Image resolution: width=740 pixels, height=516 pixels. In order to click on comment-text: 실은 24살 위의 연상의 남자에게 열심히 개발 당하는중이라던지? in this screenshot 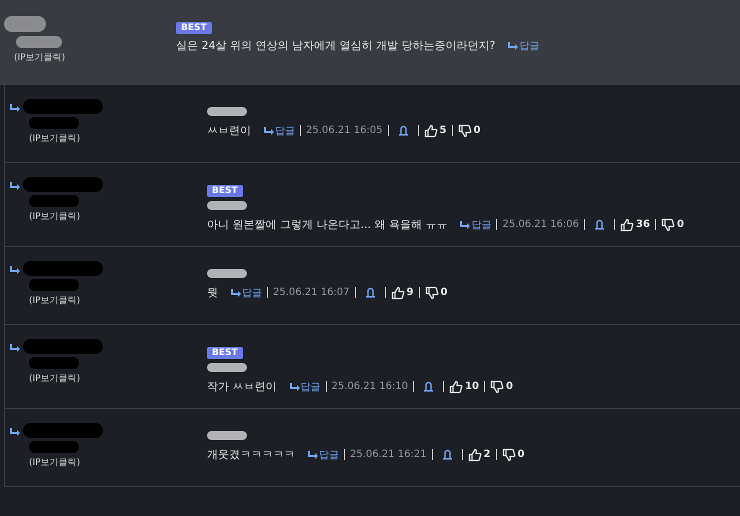, I will do `click(336, 45)`.